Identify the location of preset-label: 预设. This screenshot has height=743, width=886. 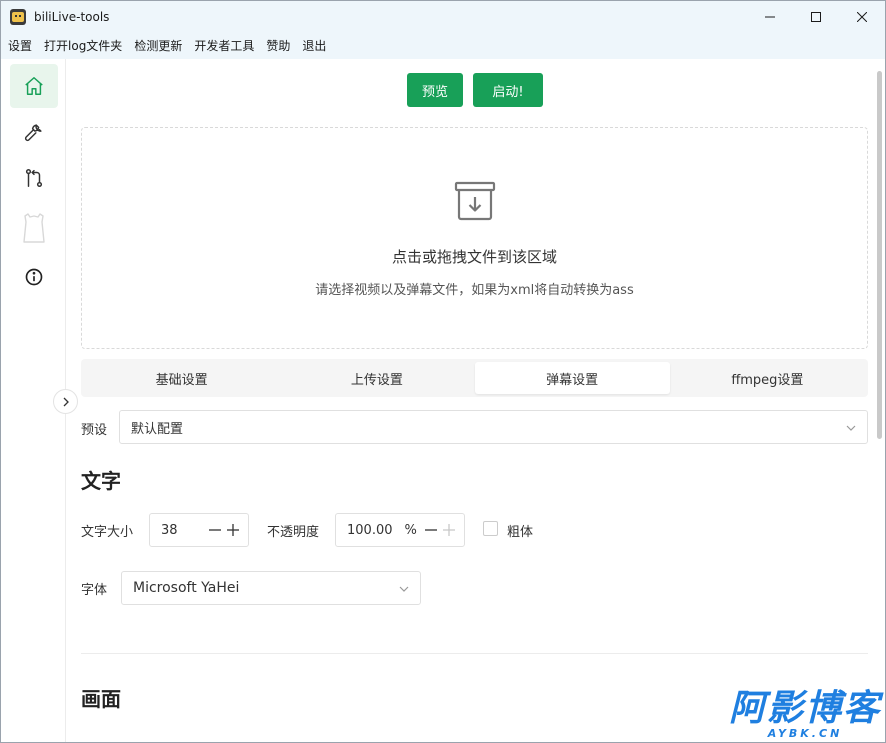
(94, 430).